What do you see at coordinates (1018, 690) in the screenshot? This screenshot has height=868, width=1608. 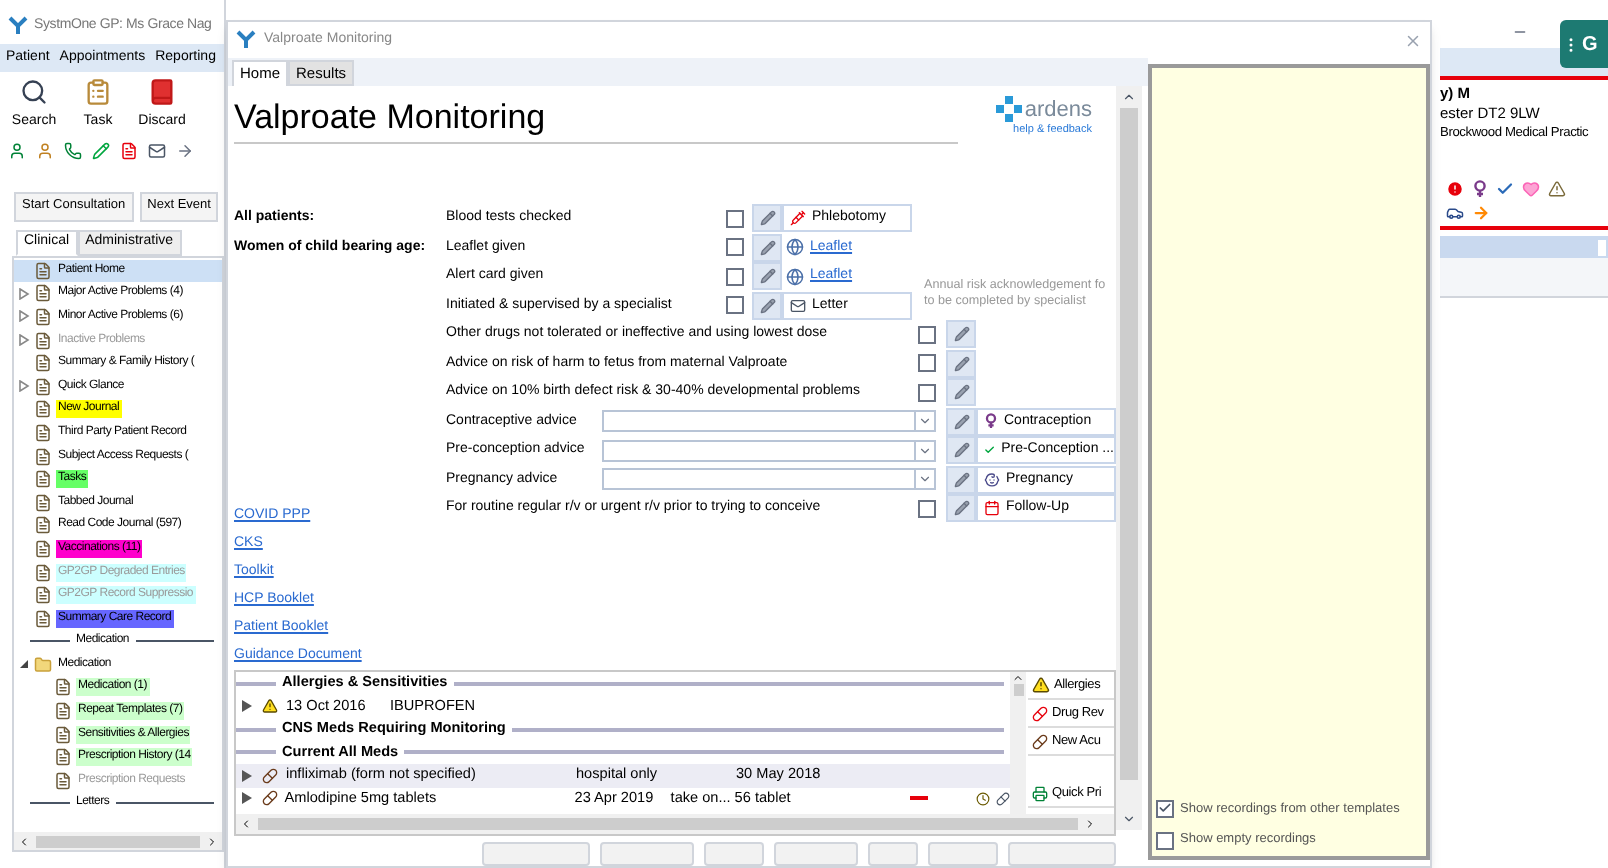 I see `scroll-thumb` at bounding box center [1018, 690].